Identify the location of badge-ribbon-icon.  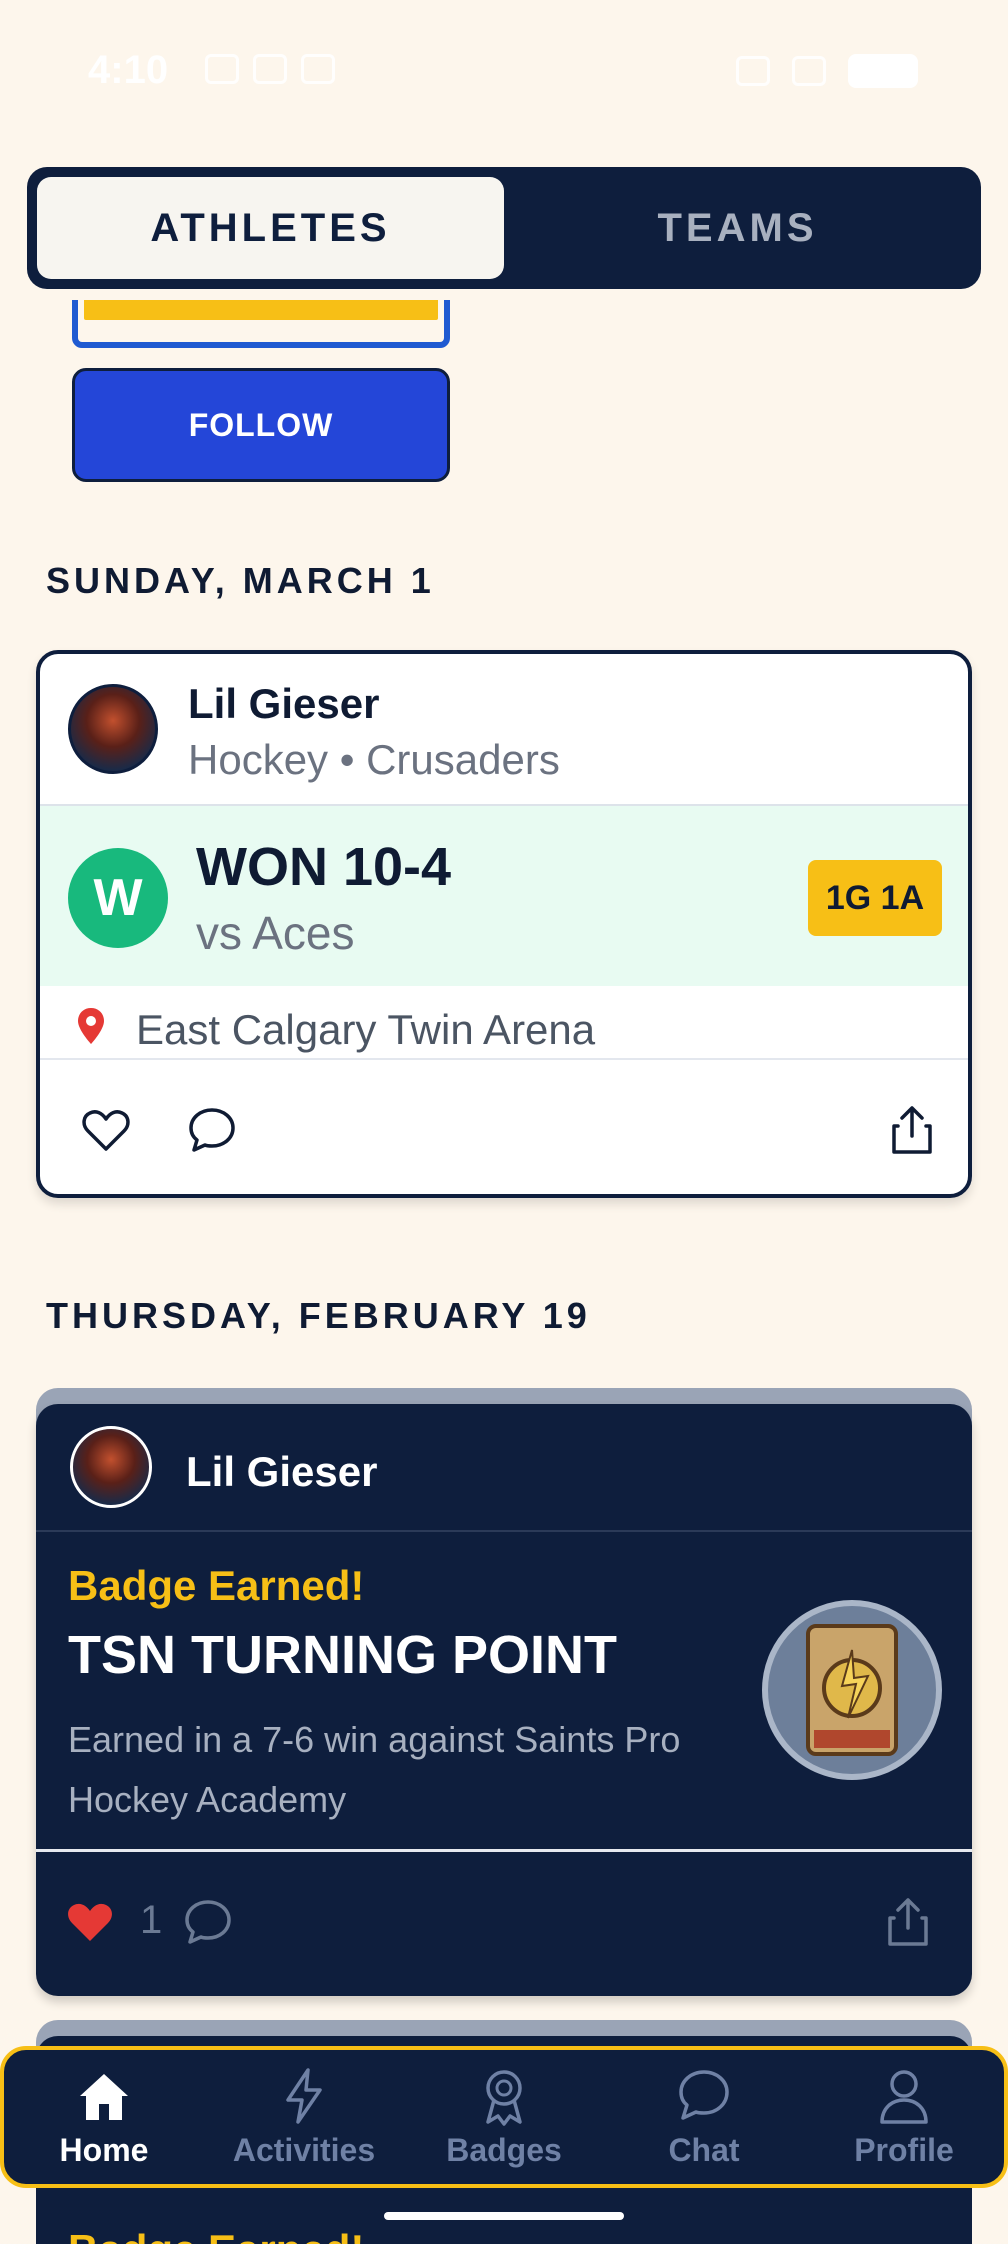
(504, 2097).